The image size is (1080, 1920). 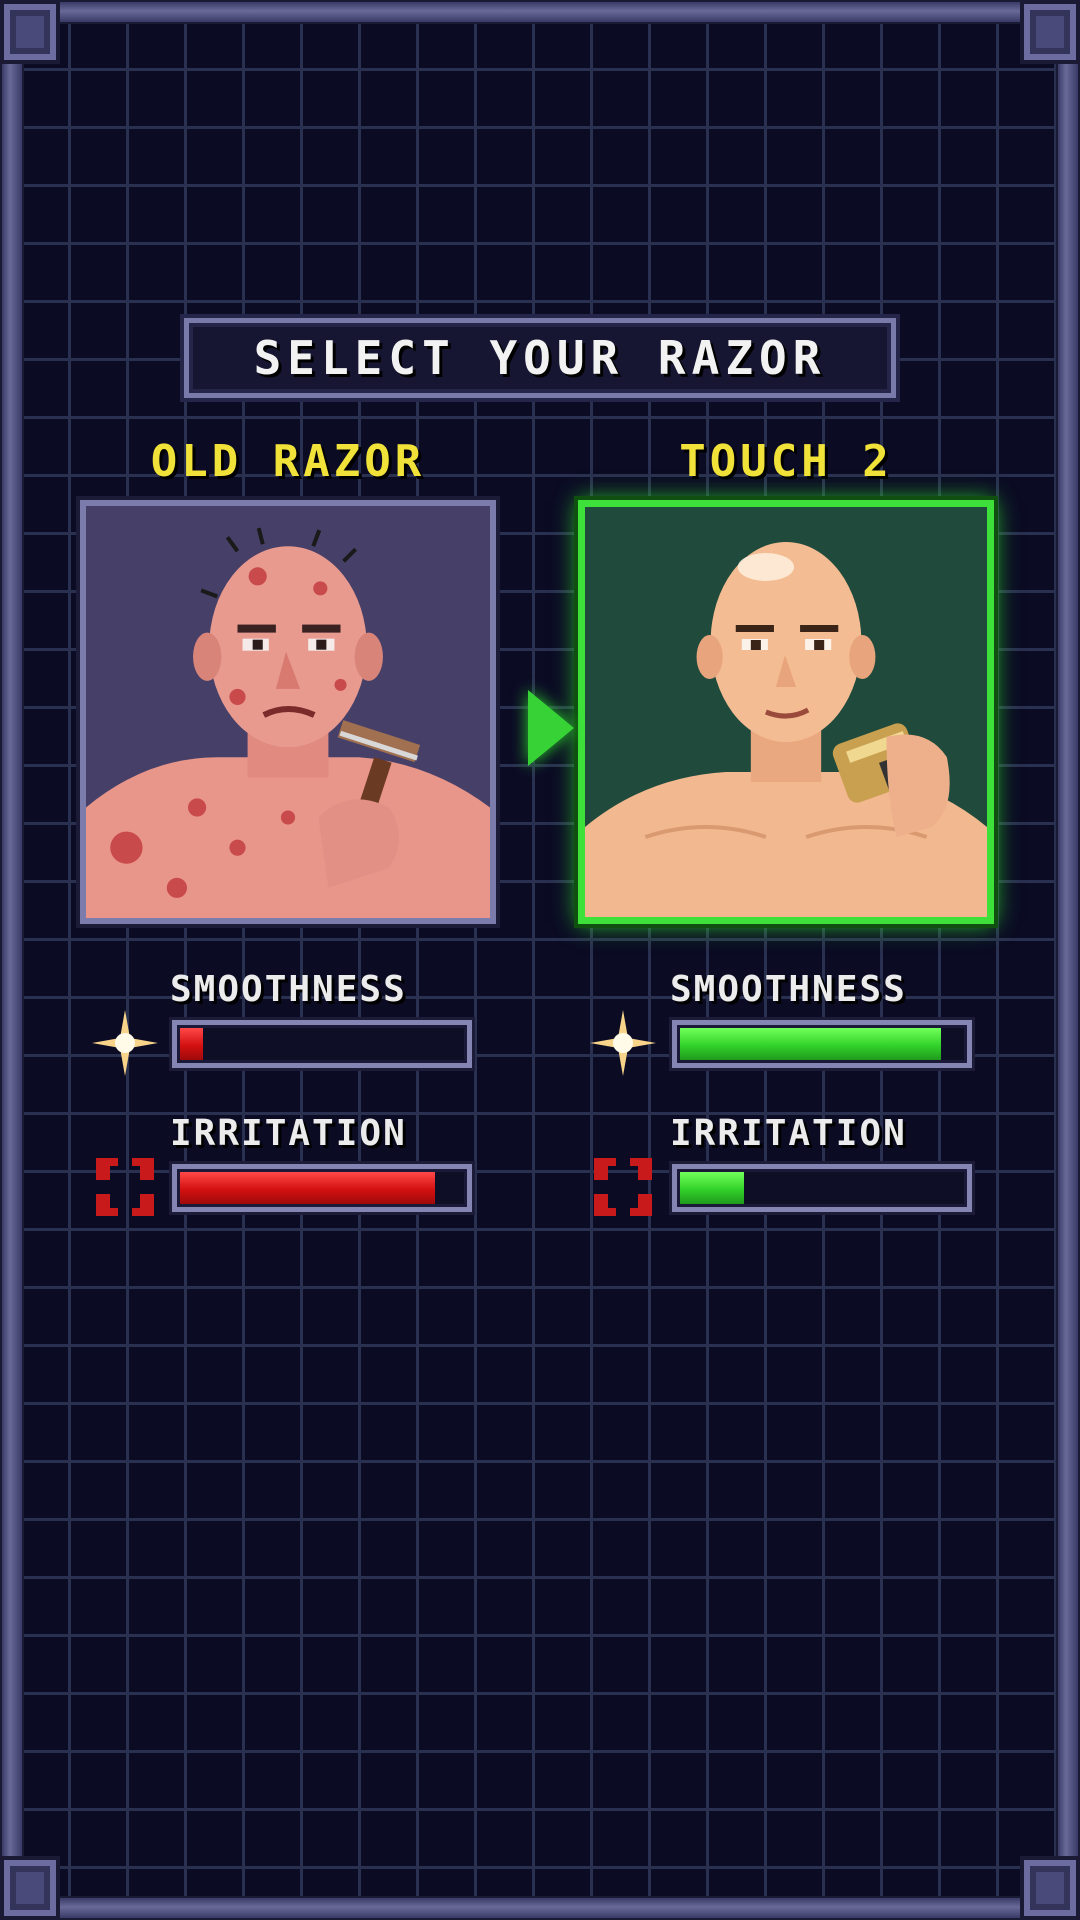 I want to click on old-razor-character-portrait, so click(x=288, y=712).